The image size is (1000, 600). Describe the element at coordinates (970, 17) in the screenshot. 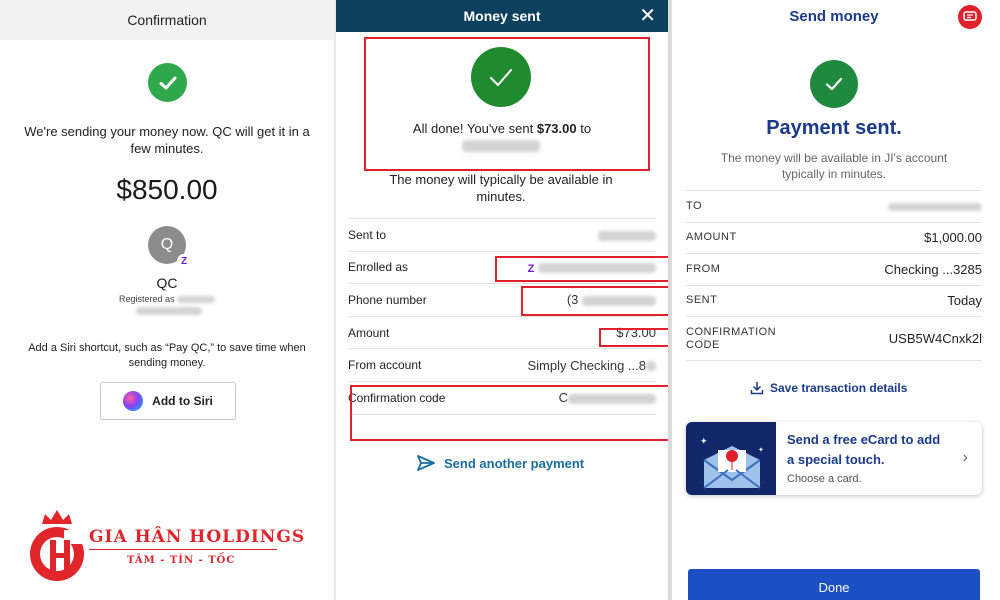

I see `chat-icon` at that location.